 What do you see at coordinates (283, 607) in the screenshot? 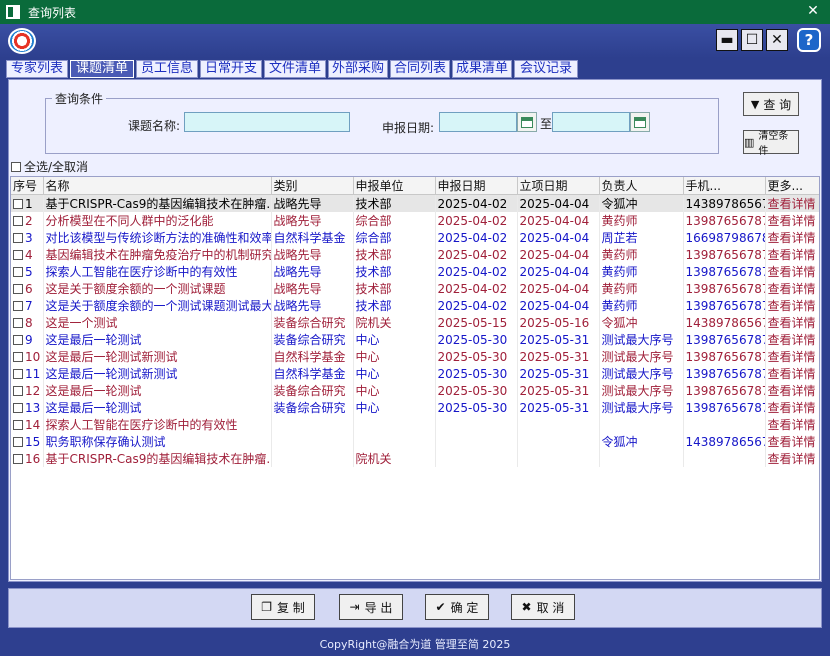
I see `copy-button: ❐ 复 制` at bounding box center [283, 607].